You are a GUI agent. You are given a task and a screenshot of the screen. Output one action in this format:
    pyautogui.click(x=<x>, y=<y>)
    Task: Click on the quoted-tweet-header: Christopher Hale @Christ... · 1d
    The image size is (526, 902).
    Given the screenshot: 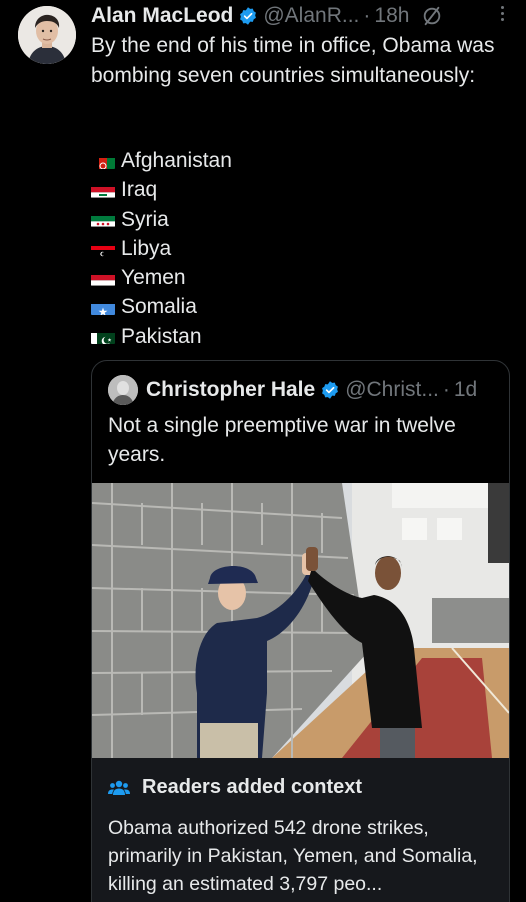 What is the action you would take?
    pyautogui.click(x=292, y=390)
    